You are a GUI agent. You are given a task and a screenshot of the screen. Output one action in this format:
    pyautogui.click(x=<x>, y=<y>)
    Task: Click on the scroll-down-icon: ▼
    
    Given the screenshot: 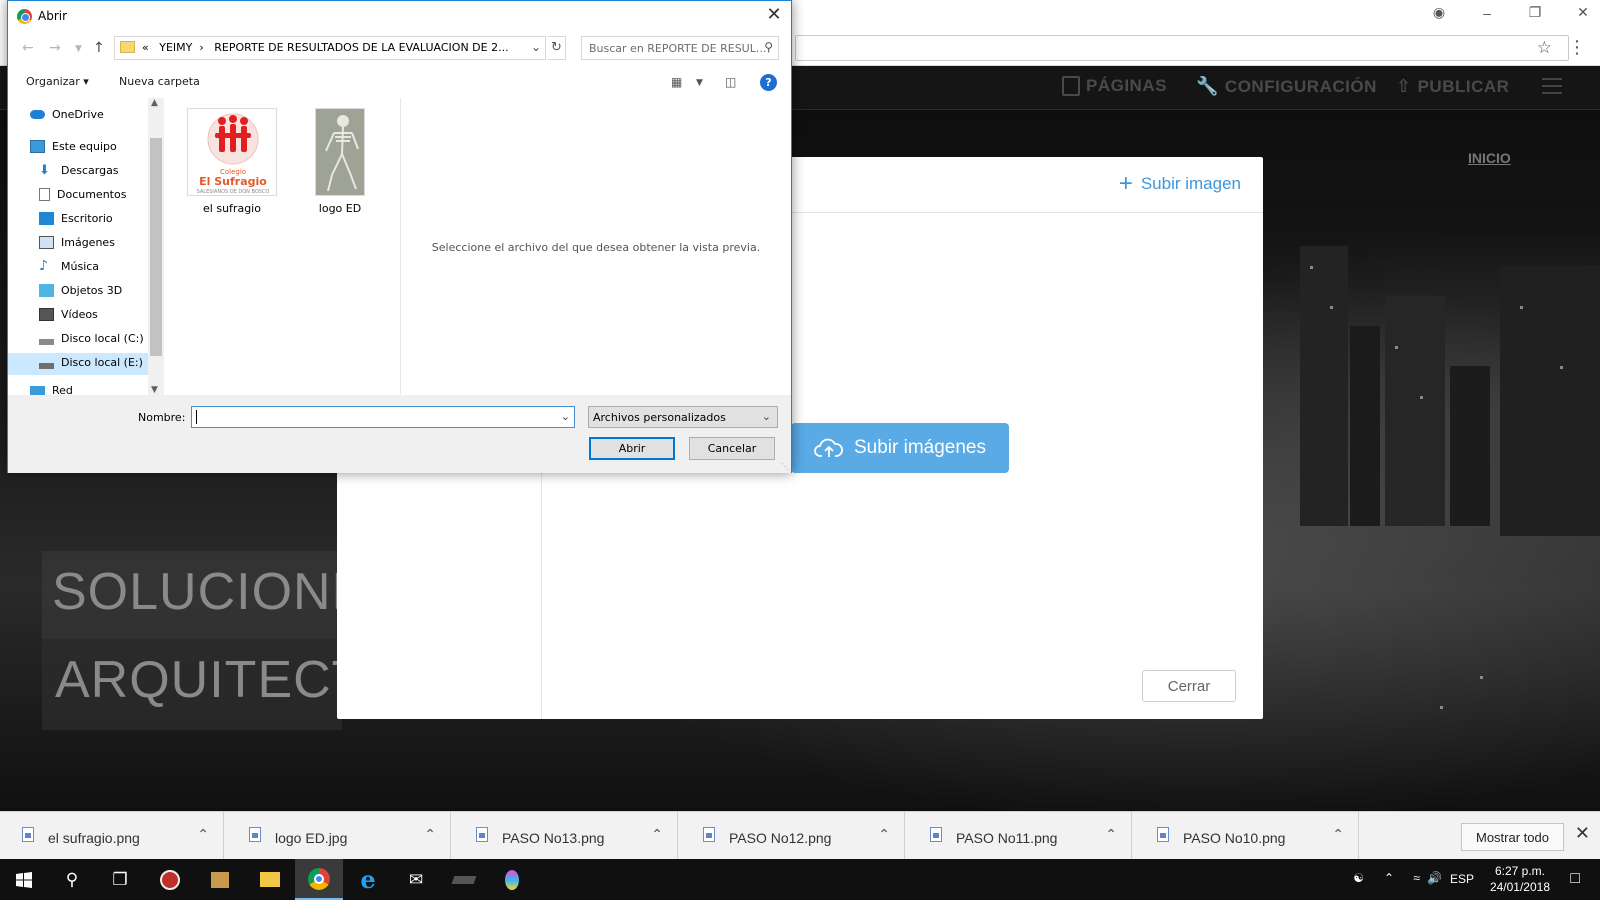 What is the action you would take?
    pyautogui.click(x=154, y=390)
    